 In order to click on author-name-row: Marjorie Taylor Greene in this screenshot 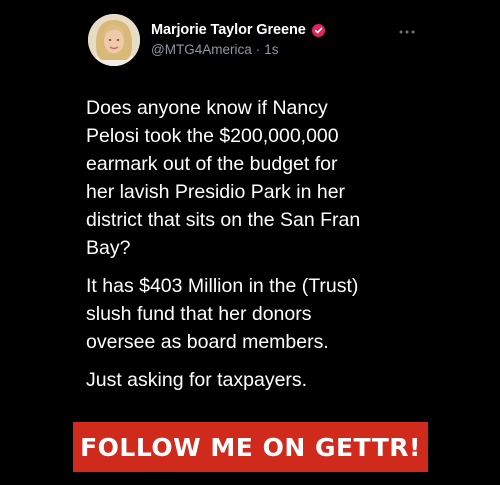, I will do `click(238, 30)`.